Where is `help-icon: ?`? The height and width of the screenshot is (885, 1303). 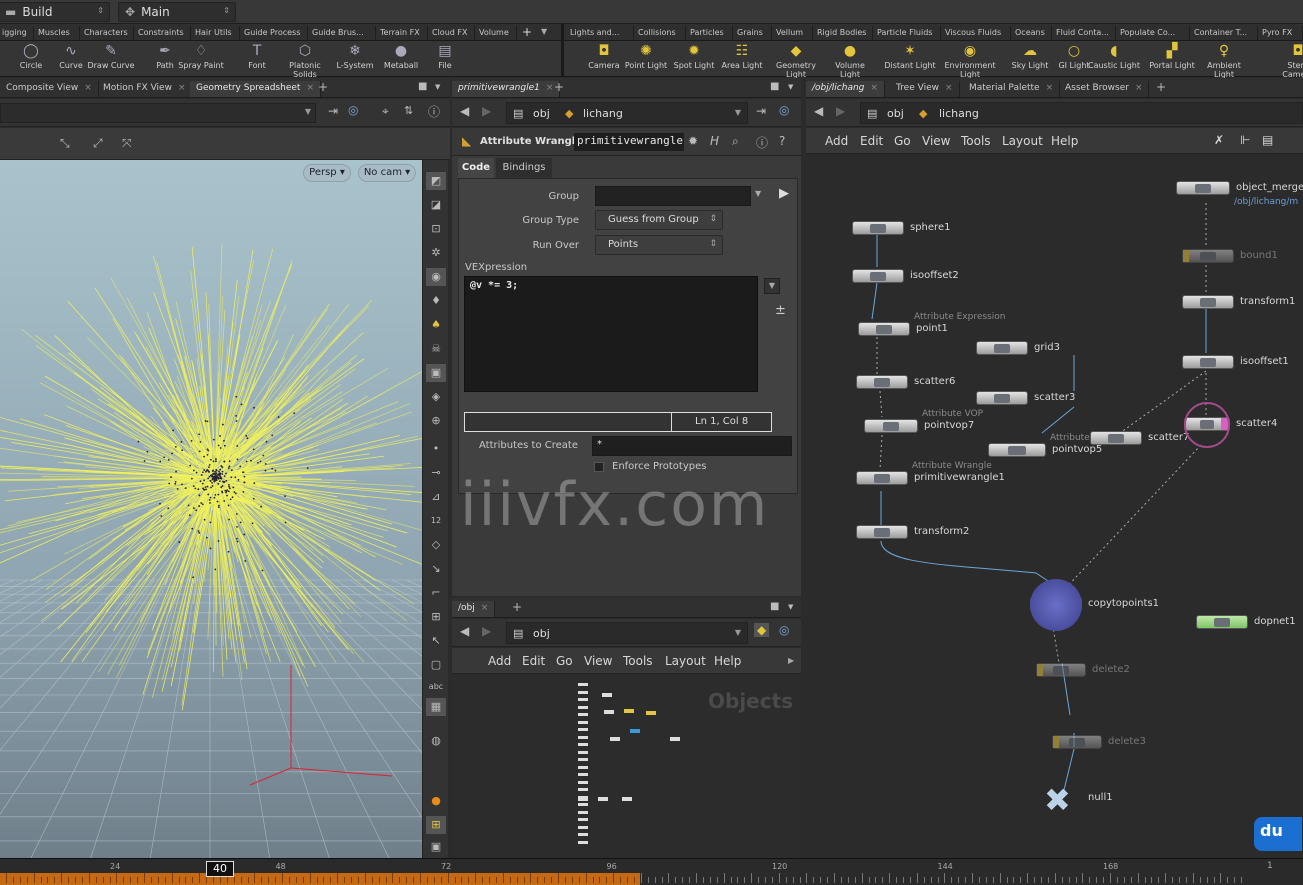
help-icon: ? is located at coordinates (782, 141).